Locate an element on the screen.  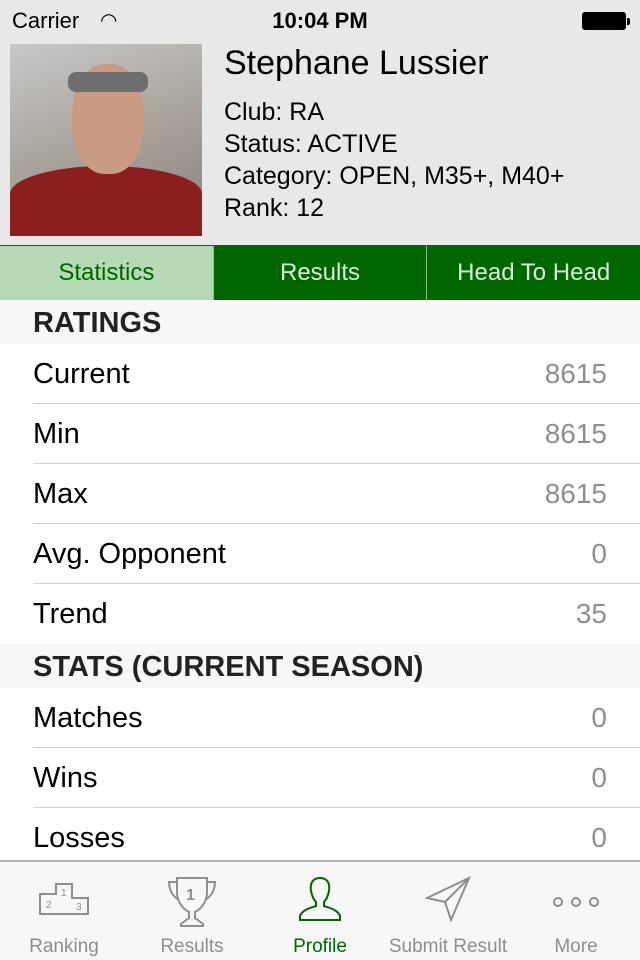
list-item: Current 8615 is located at coordinates (320, 374).